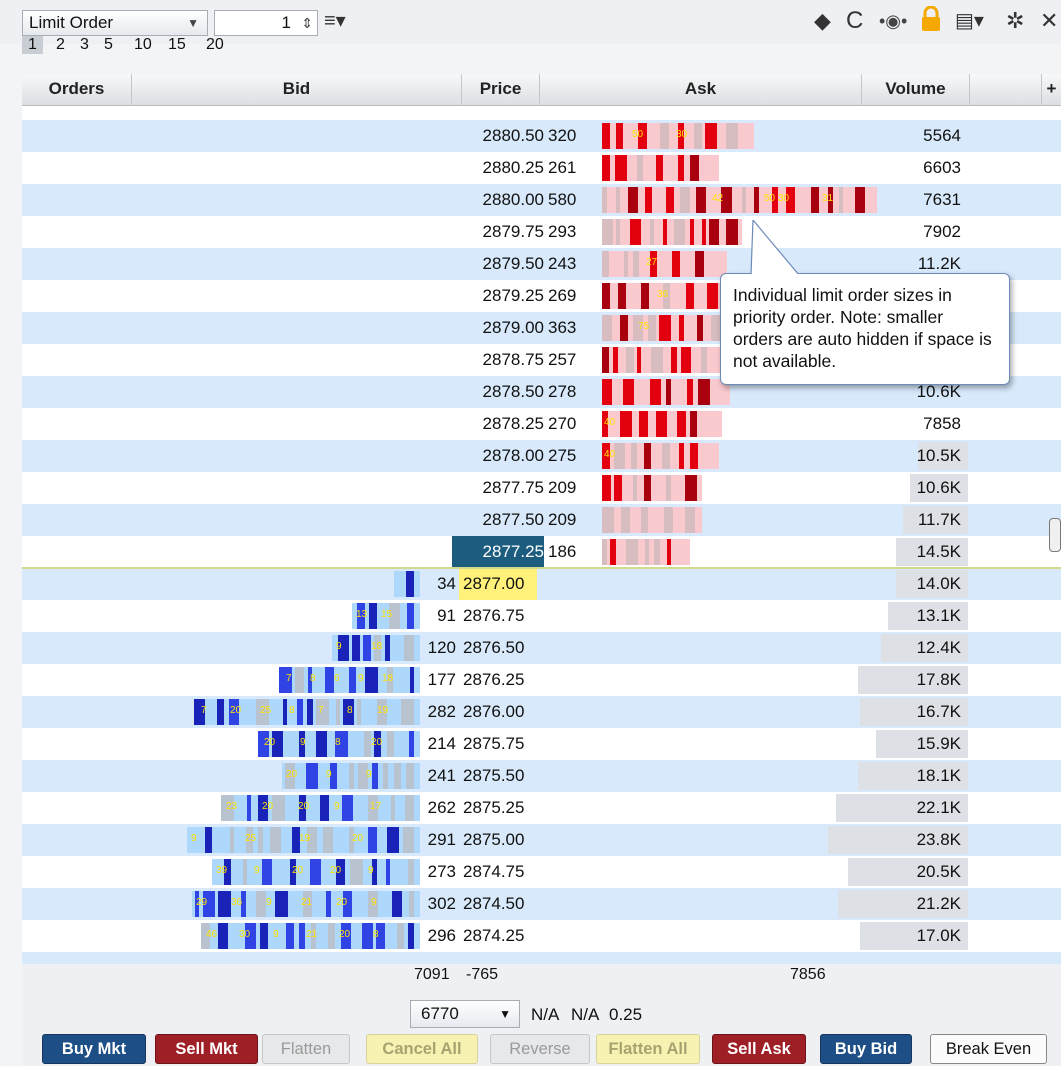 Image resolution: width=1061 pixels, height=1066 pixels. I want to click on ladder-row-ask: 2877.25 186 14.5K, so click(541, 552).